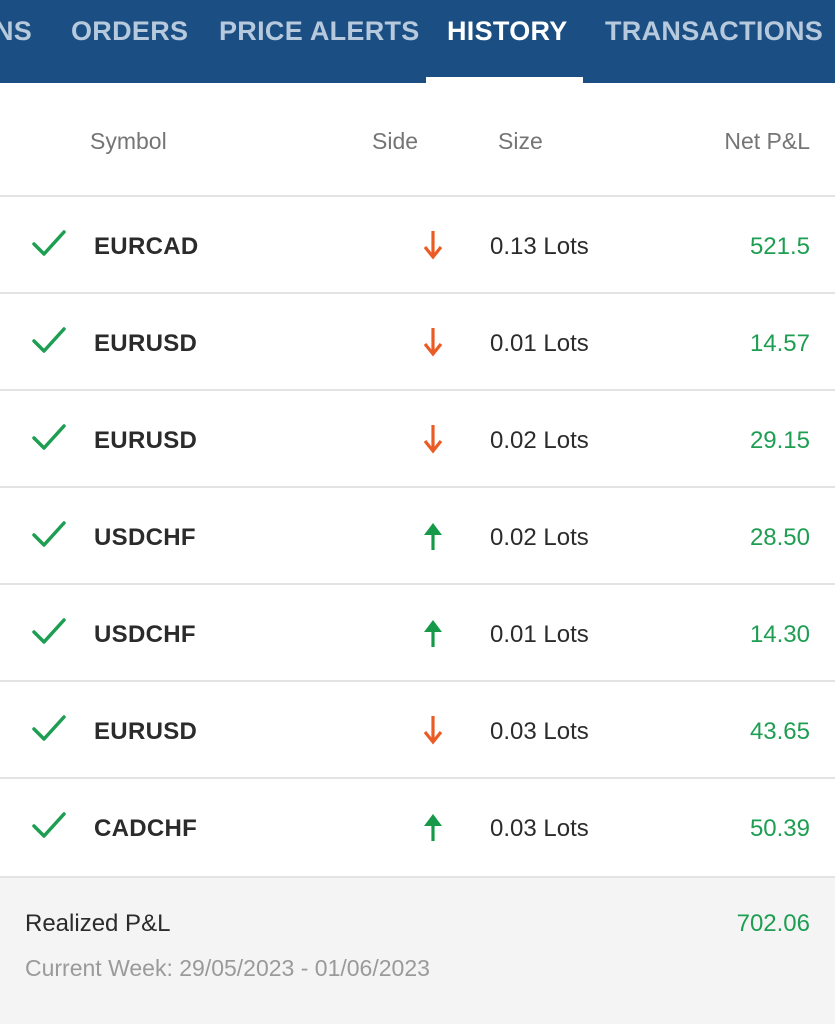 The image size is (835, 1024). What do you see at coordinates (417, 243) in the screenshot?
I see `table-row: EURCAD 0.13 Lots 521.5` at bounding box center [417, 243].